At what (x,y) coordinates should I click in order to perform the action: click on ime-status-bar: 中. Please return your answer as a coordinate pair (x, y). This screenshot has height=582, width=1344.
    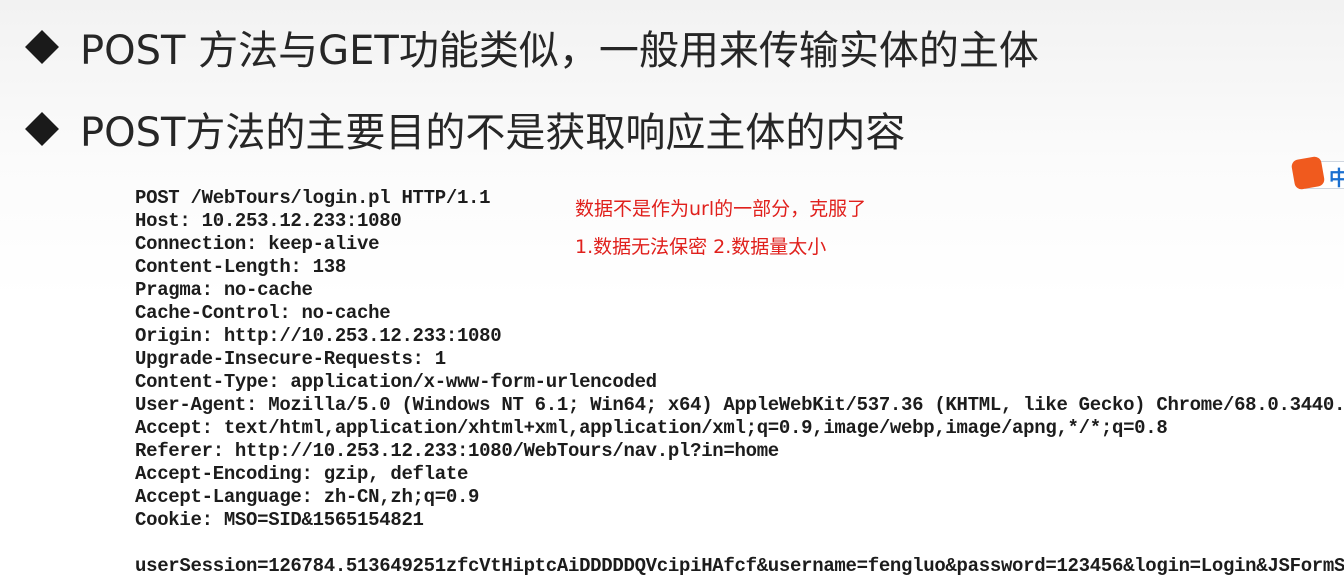
    Looking at the image, I should click on (1317, 173).